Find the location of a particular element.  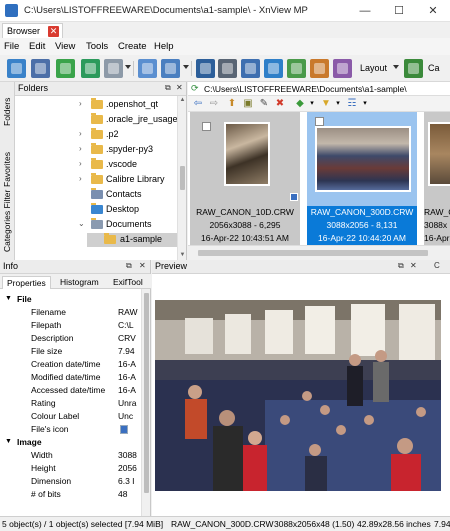

edit-icon: ✎ is located at coordinates (264, 104).